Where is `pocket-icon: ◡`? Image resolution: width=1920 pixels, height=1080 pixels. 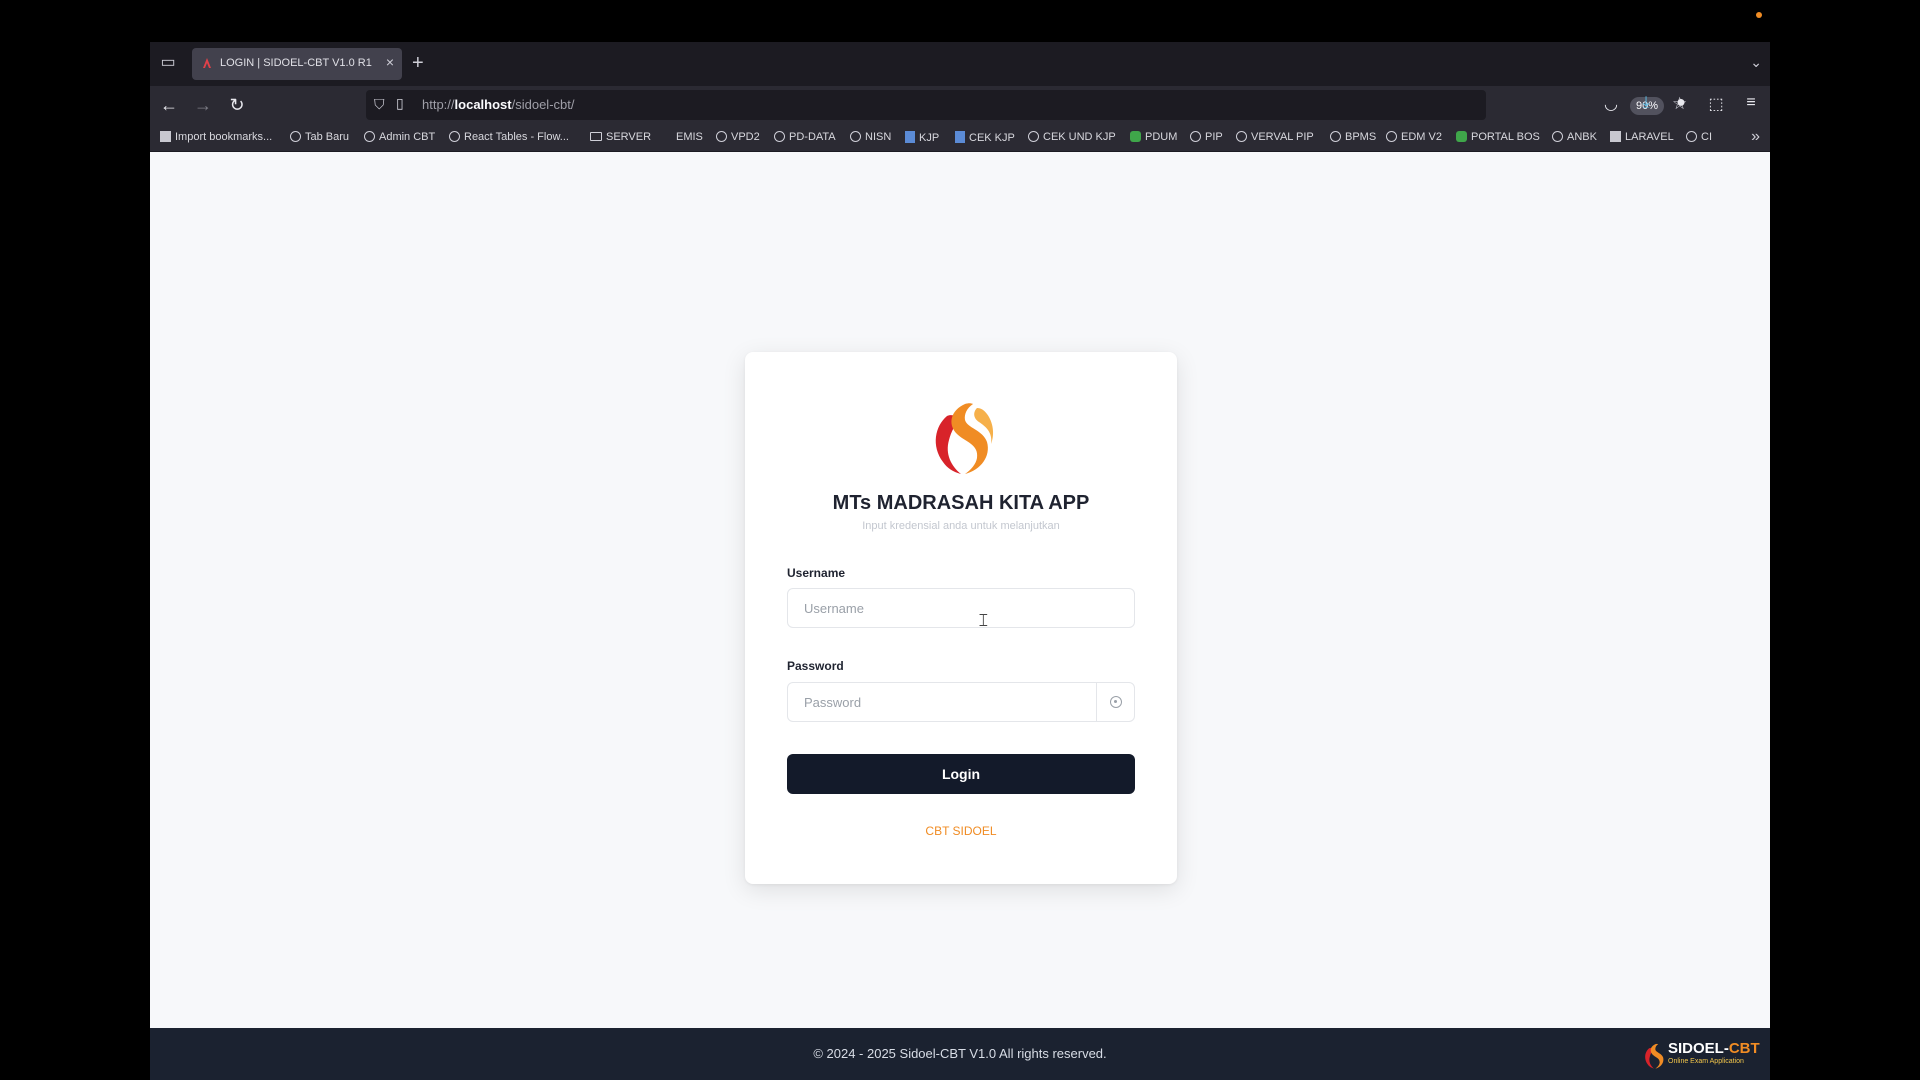 pocket-icon: ◡ is located at coordinates (1611, 104).